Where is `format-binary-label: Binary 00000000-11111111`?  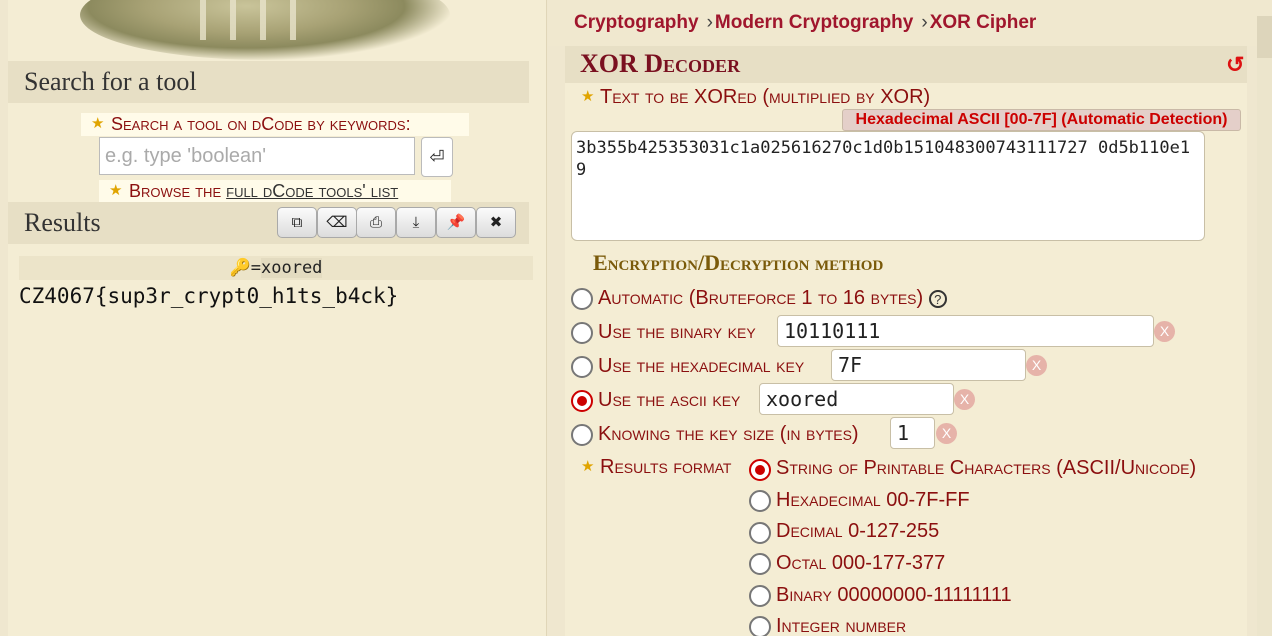 format-binary-label: Binary 00000000-11111111 is located at coordinates (894, 595).